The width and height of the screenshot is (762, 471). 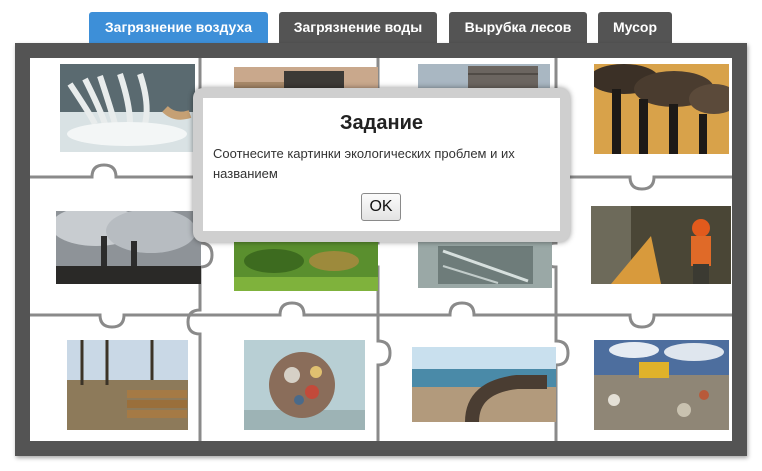 I want to click on picture-sewage-pipe-beach, so click(x=484, y=384).